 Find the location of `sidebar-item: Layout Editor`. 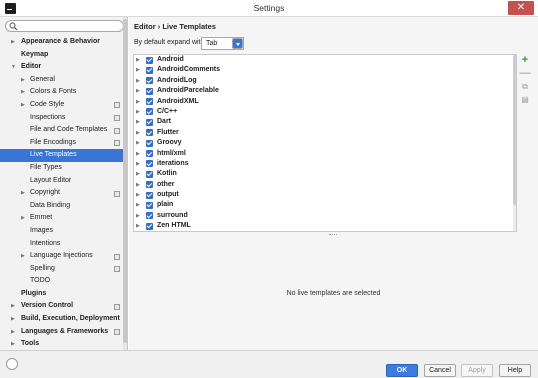

sidebar-item: Layout Editor is located at coordinates (63, 181).